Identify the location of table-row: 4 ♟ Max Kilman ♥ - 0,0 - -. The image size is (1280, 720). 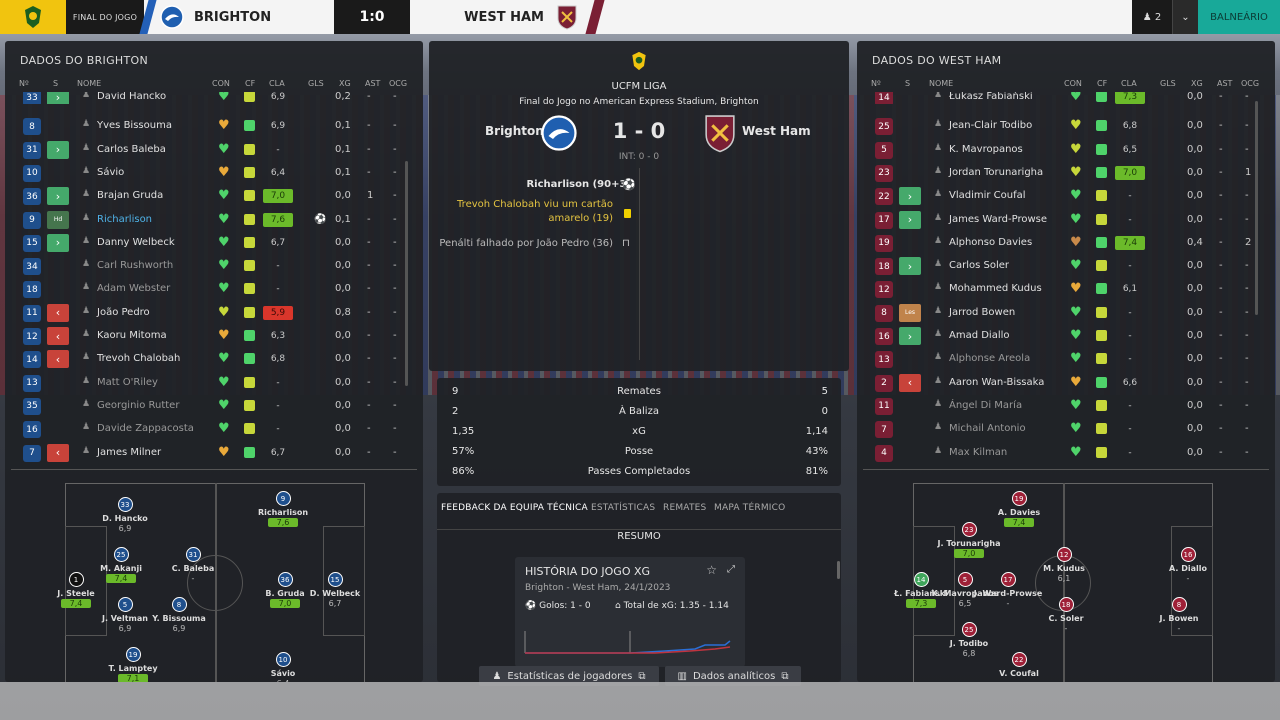
(1066, 453).